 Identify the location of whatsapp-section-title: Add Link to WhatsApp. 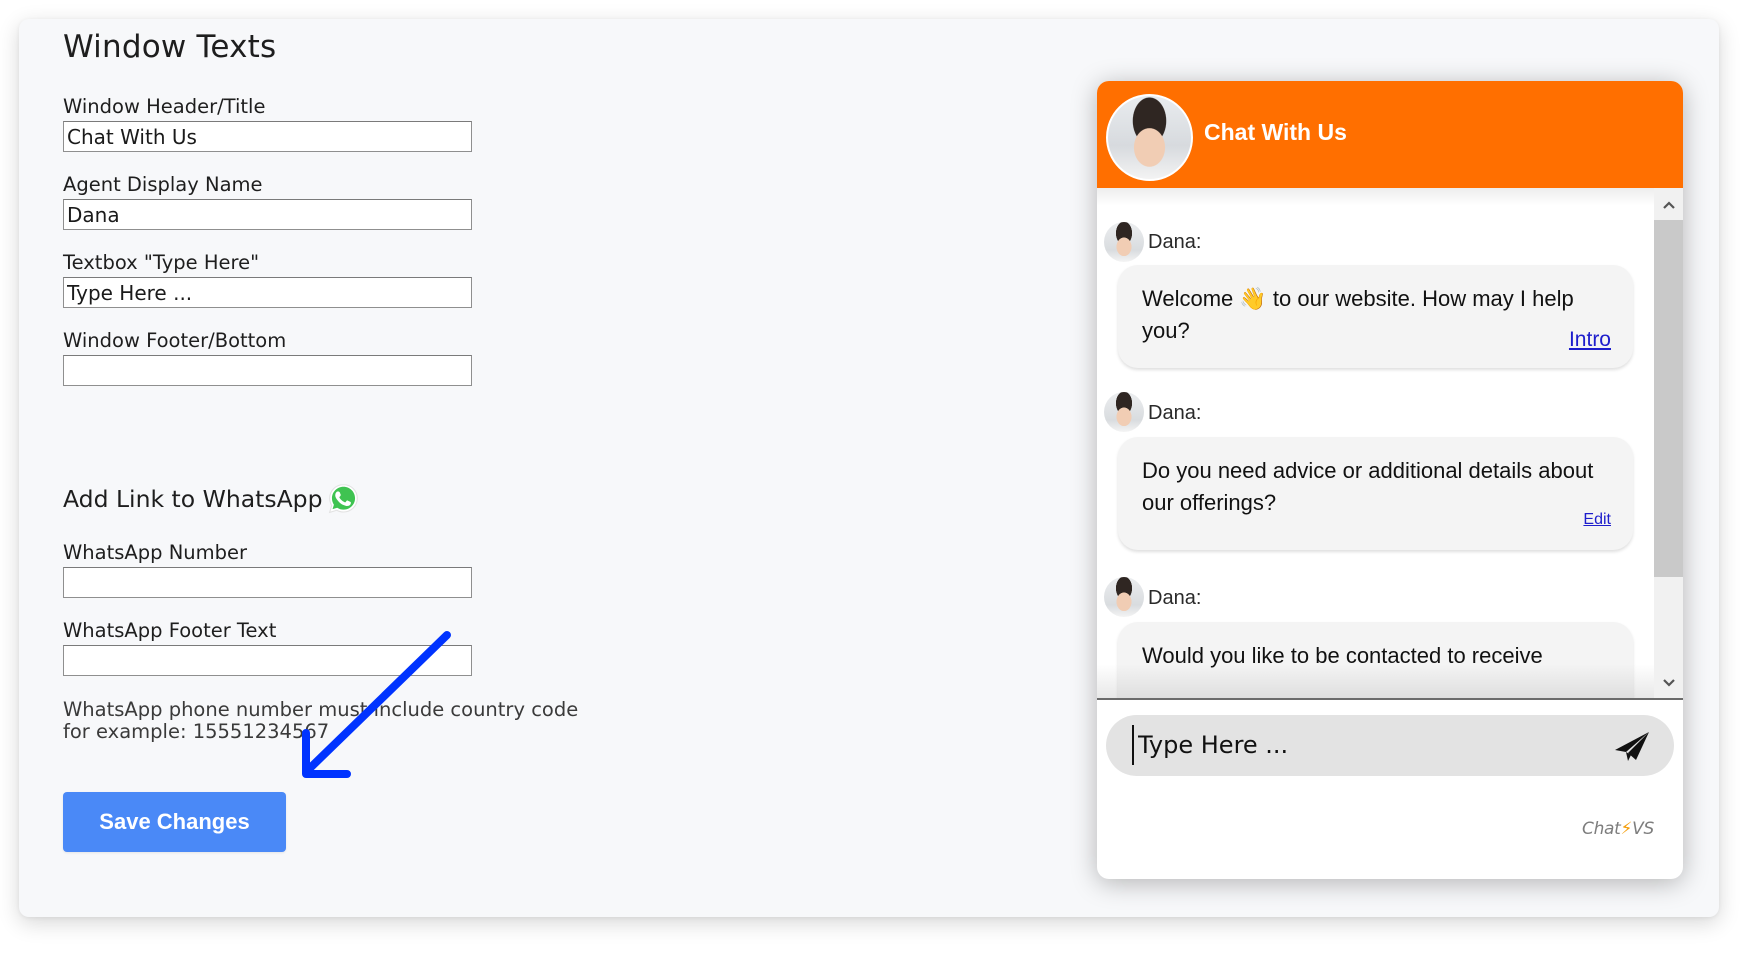
(211, 498).